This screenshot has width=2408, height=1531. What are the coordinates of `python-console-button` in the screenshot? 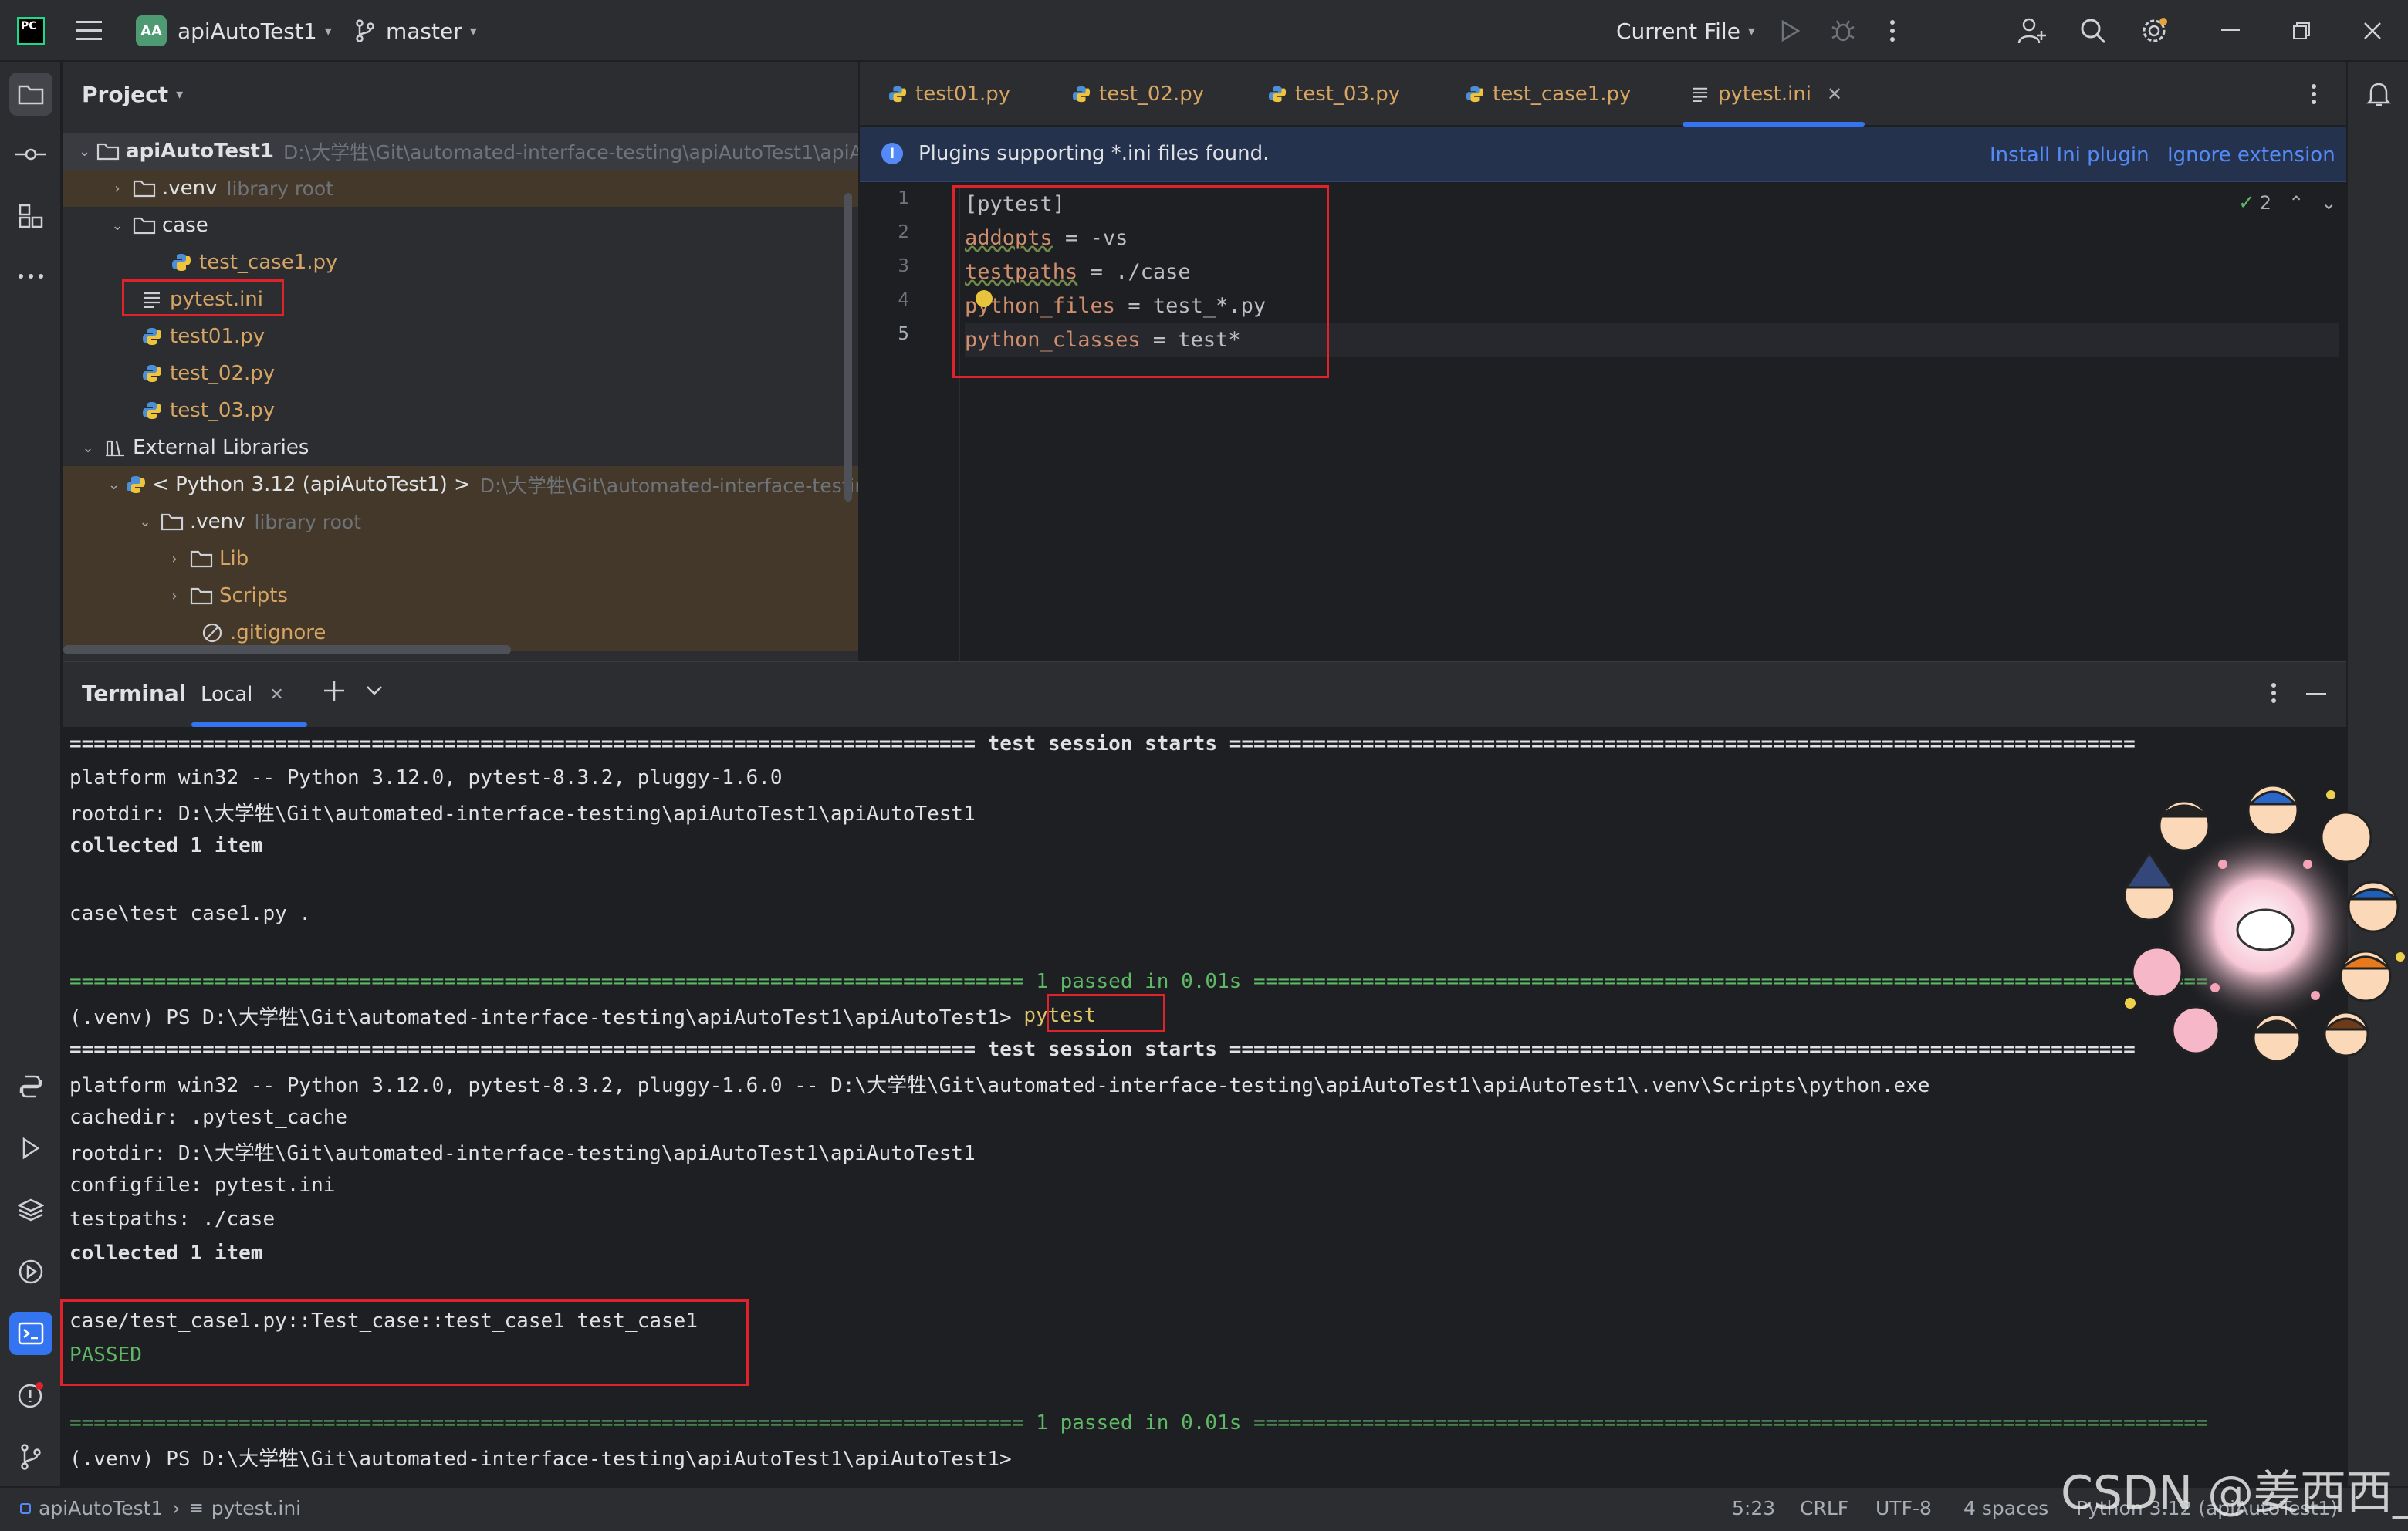 It's located at (31, 1086).